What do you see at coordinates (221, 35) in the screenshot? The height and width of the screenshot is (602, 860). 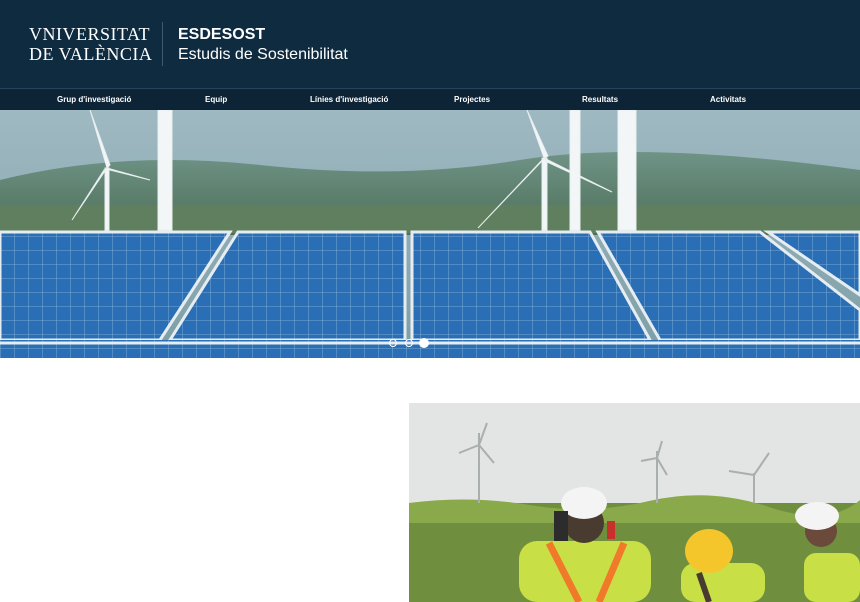 I see `site-title: ESDESOST` at bounding box center [221, 35].